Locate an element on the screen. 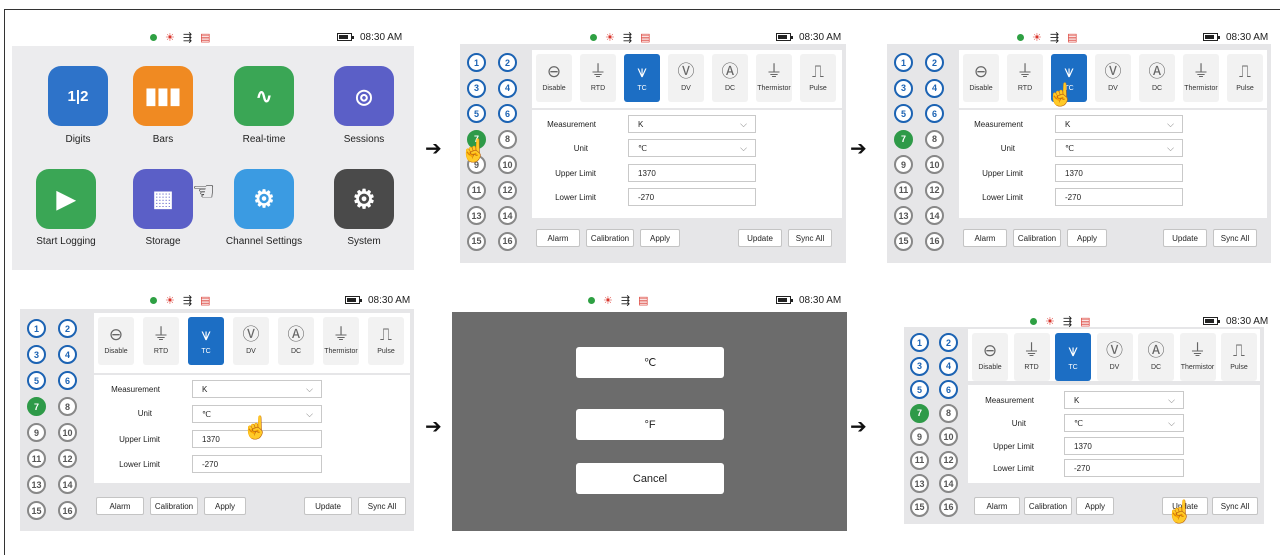 Image resolution: width=1285 pixels, height=555 pixels. start-logging-app-icon: ▶ is located at coordinates (66, 199).